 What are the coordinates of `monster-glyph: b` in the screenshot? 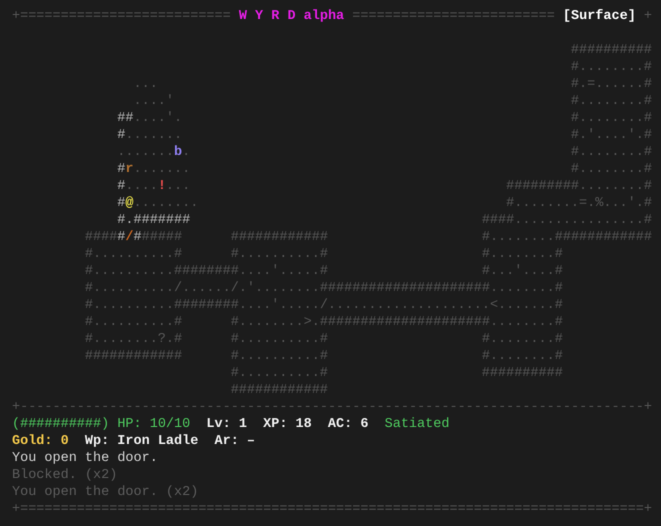 It's located at (178, 152).